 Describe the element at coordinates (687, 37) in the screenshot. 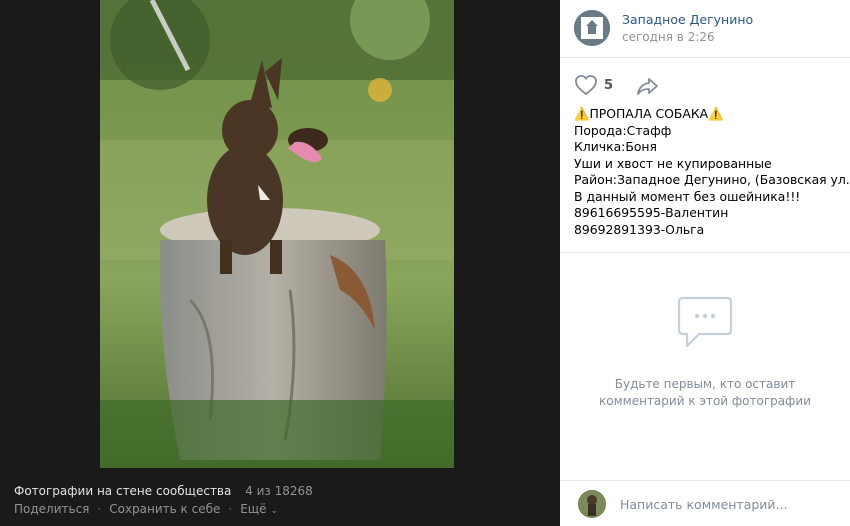

I see `post-date: сегодня в 2:26` at that location.